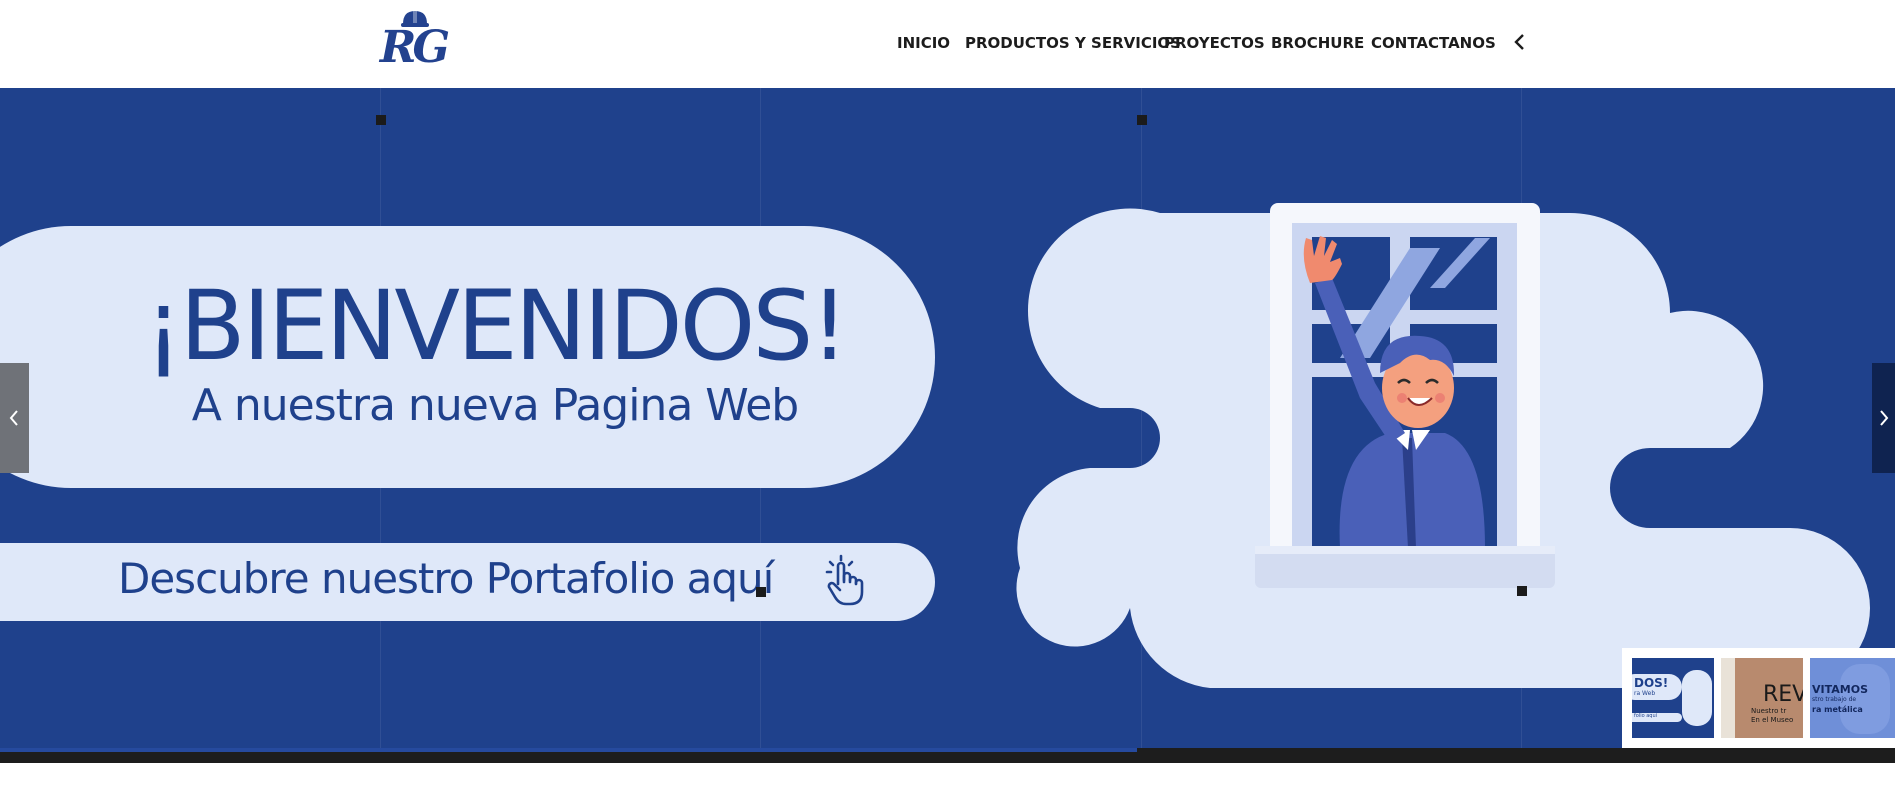  What do you see at coordinates (1840, 689) in the screenshot?
I see `thumbnail-line: VITAMOS` at bounding box center [1840, 689].